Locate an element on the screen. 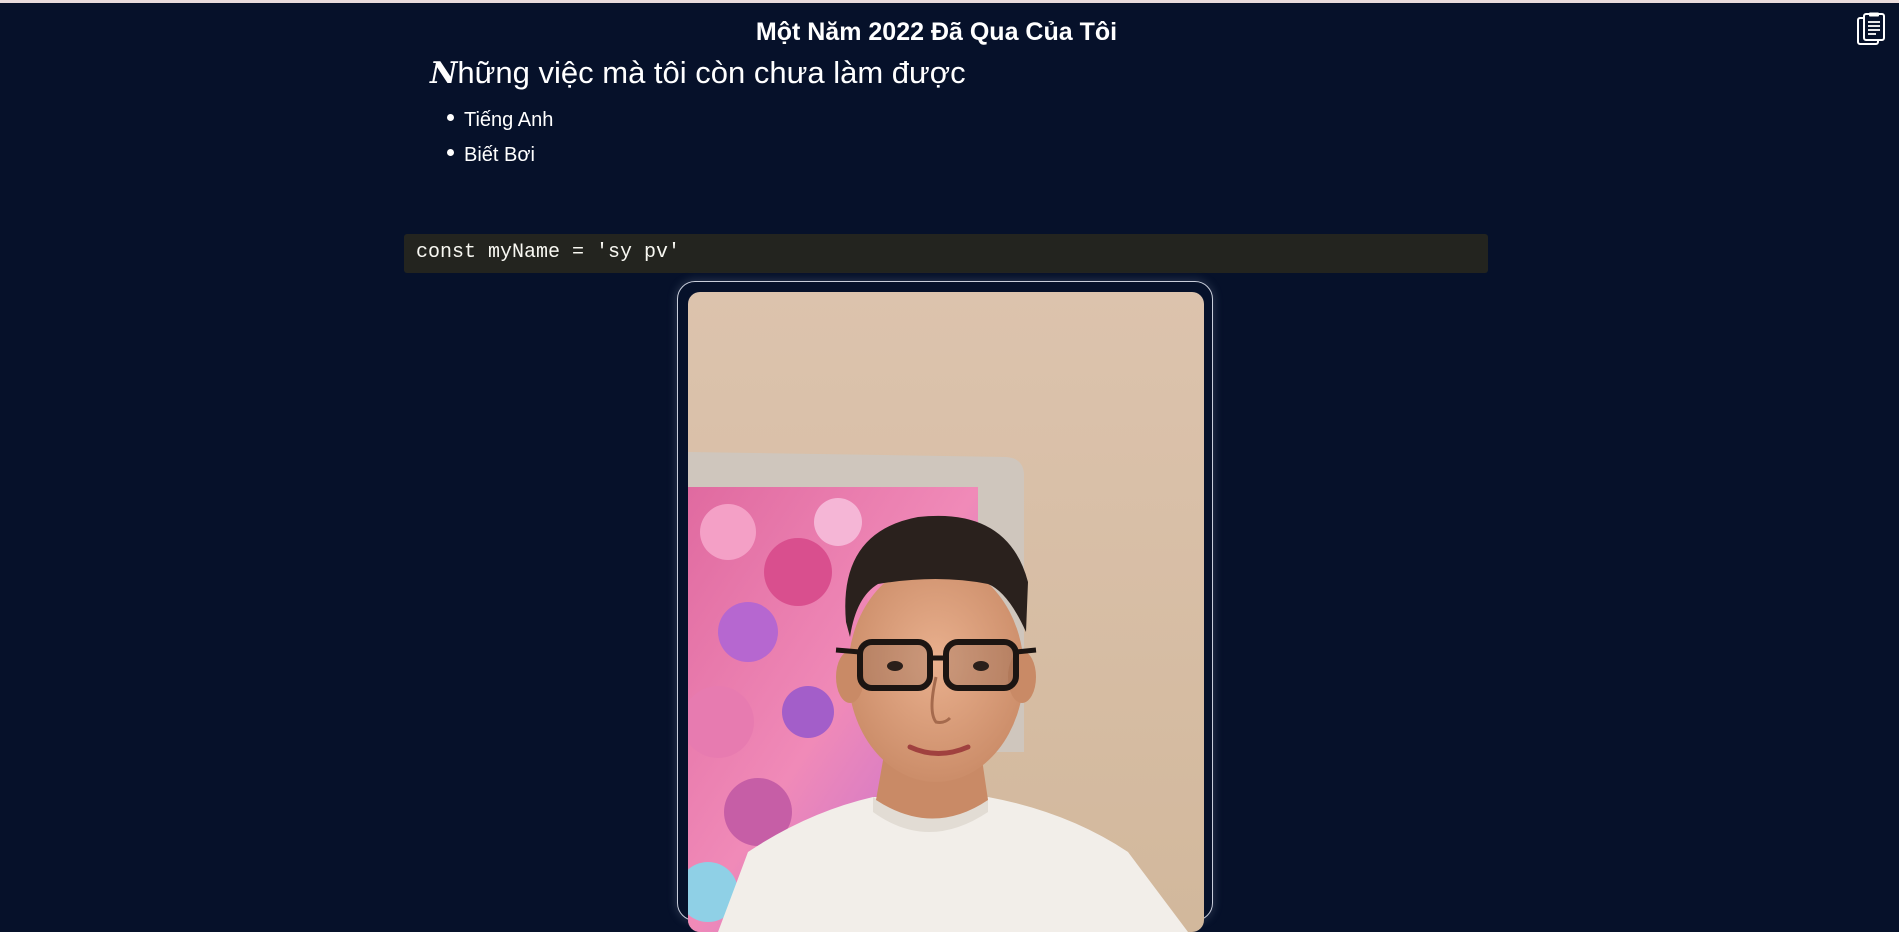  clipboard-icon is located at coordinates (1871, 29).